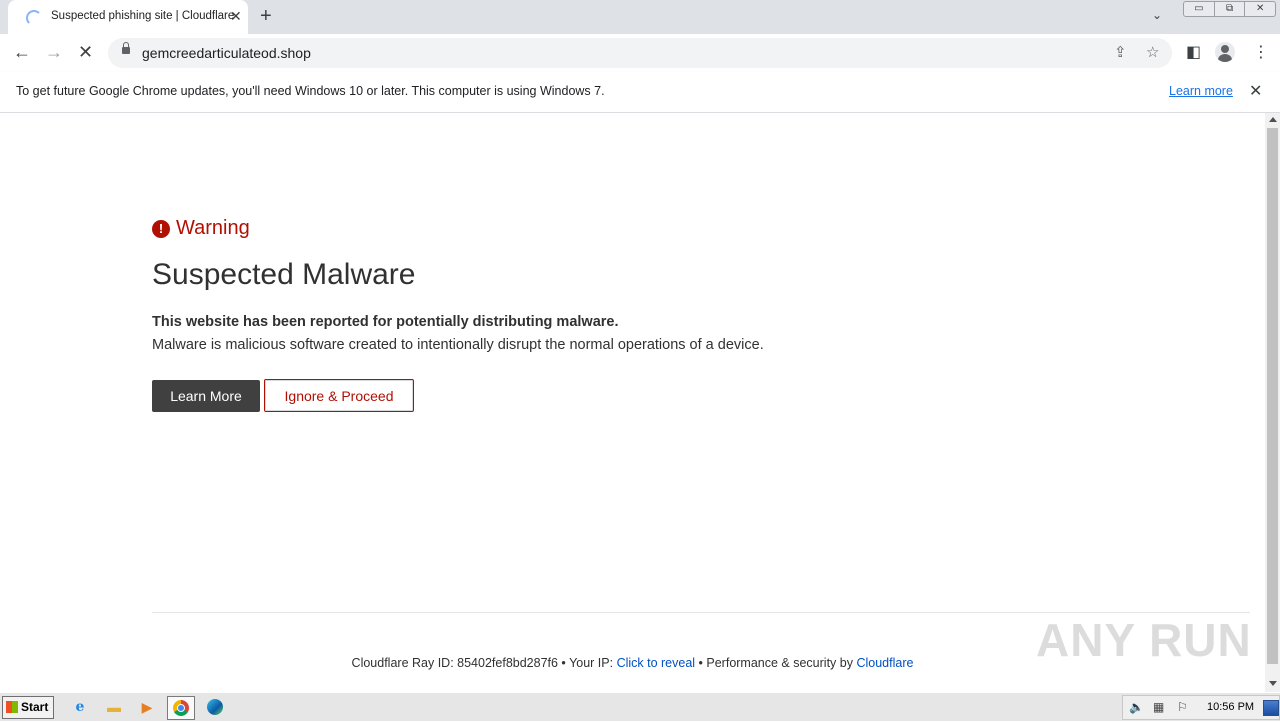  Describe the element at coordinates (1120, 52) in the screenshot. I see `share-icon: ⇪` at that location.